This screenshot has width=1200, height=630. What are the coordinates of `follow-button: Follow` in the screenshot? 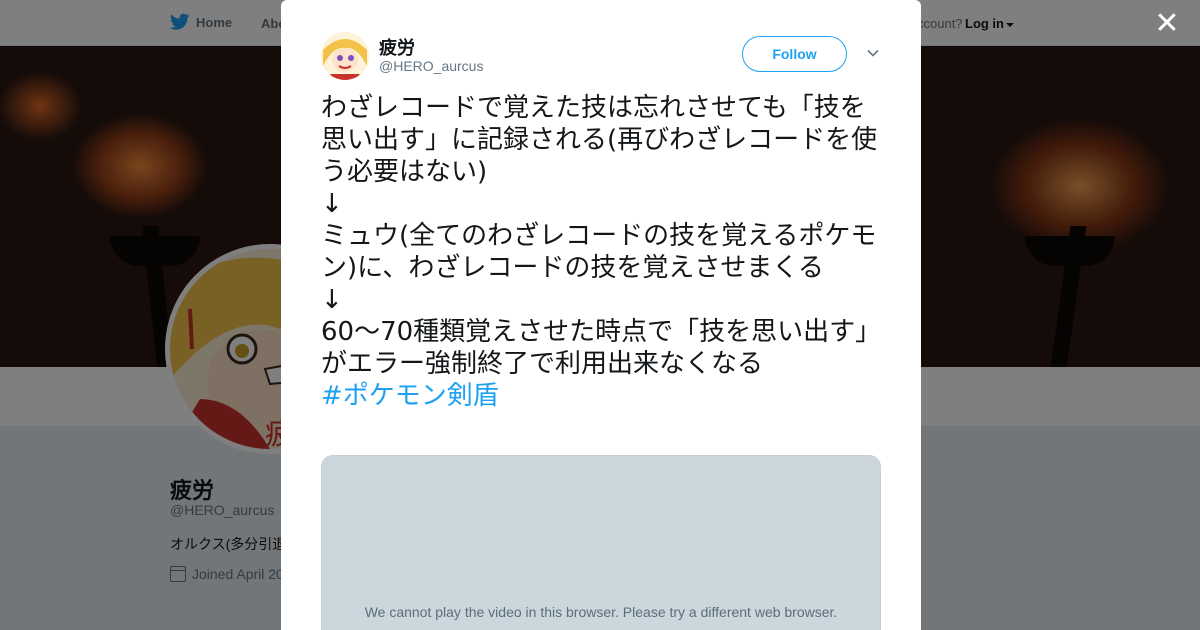 It's located at (794, 54).